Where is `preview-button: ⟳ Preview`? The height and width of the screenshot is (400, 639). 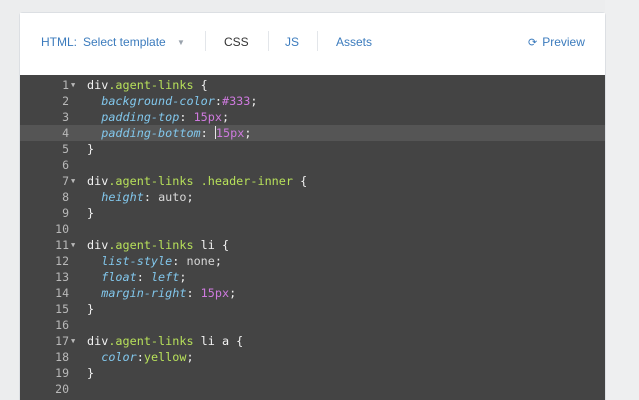
preview-button: ⟳ Preview is located at coordinates (556, 42).